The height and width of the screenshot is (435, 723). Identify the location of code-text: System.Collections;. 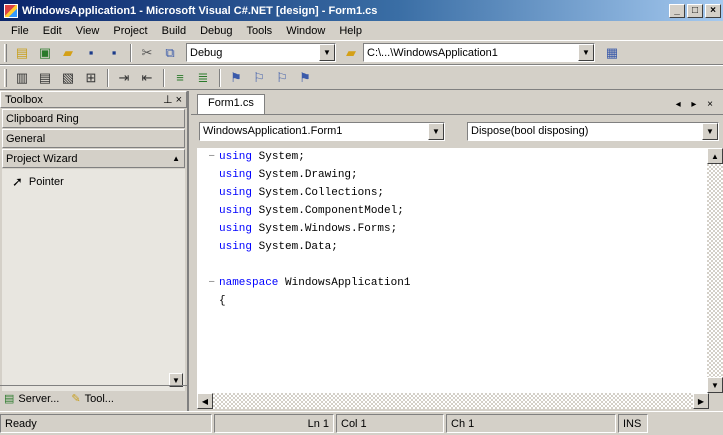
(318, 193).